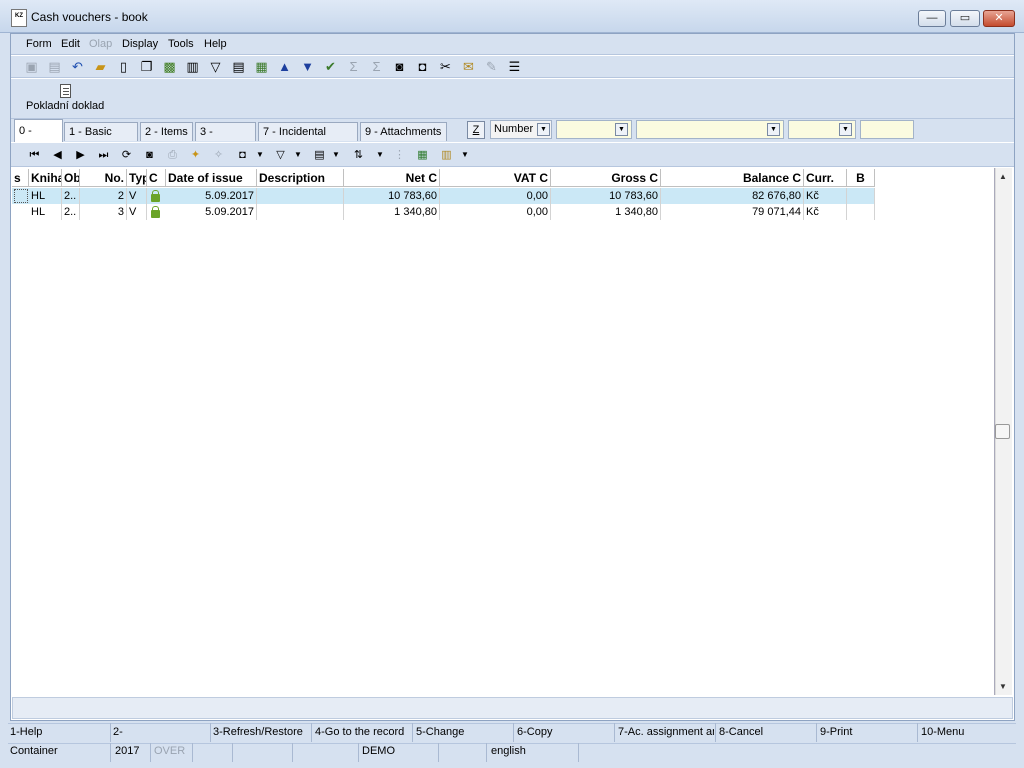 This screenshot has width=1024, height=768. What do you see at coordinates (446, 155) in the screenshot?
I see `report-icon: ▥` at bounding box center [446, 155].